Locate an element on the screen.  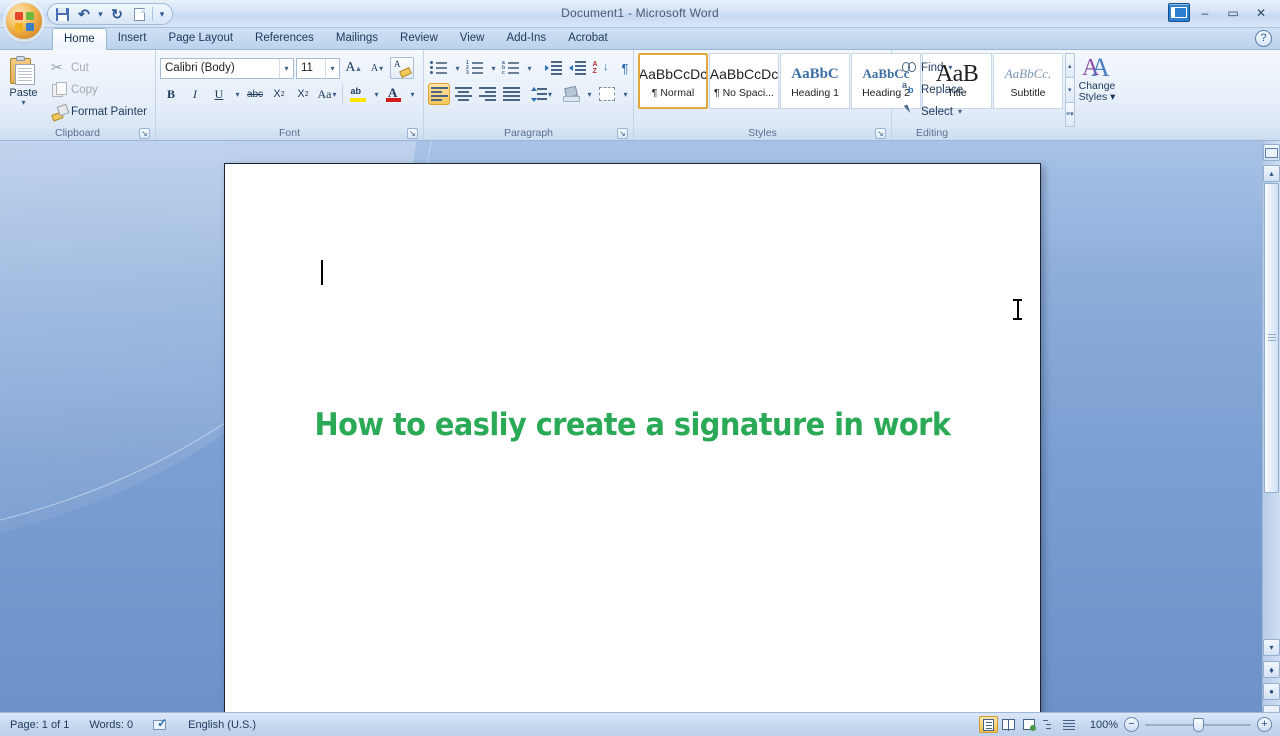
tab-references: References is located at coordinates (284, 38).